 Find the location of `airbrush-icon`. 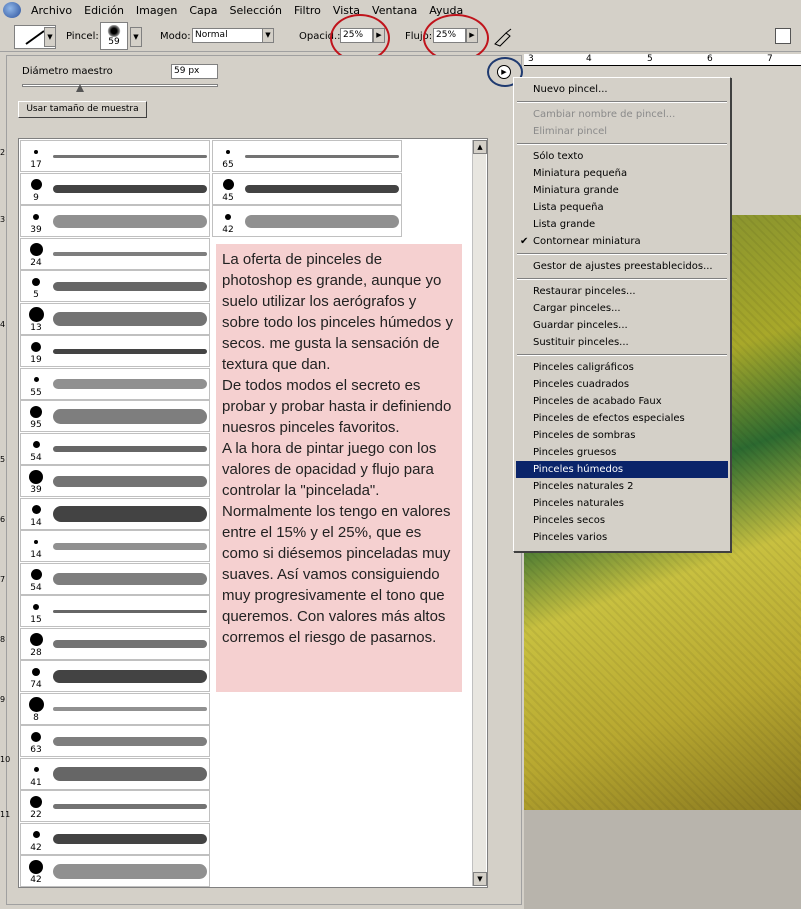

airbrush-icon is located at coordinates (503, 37).